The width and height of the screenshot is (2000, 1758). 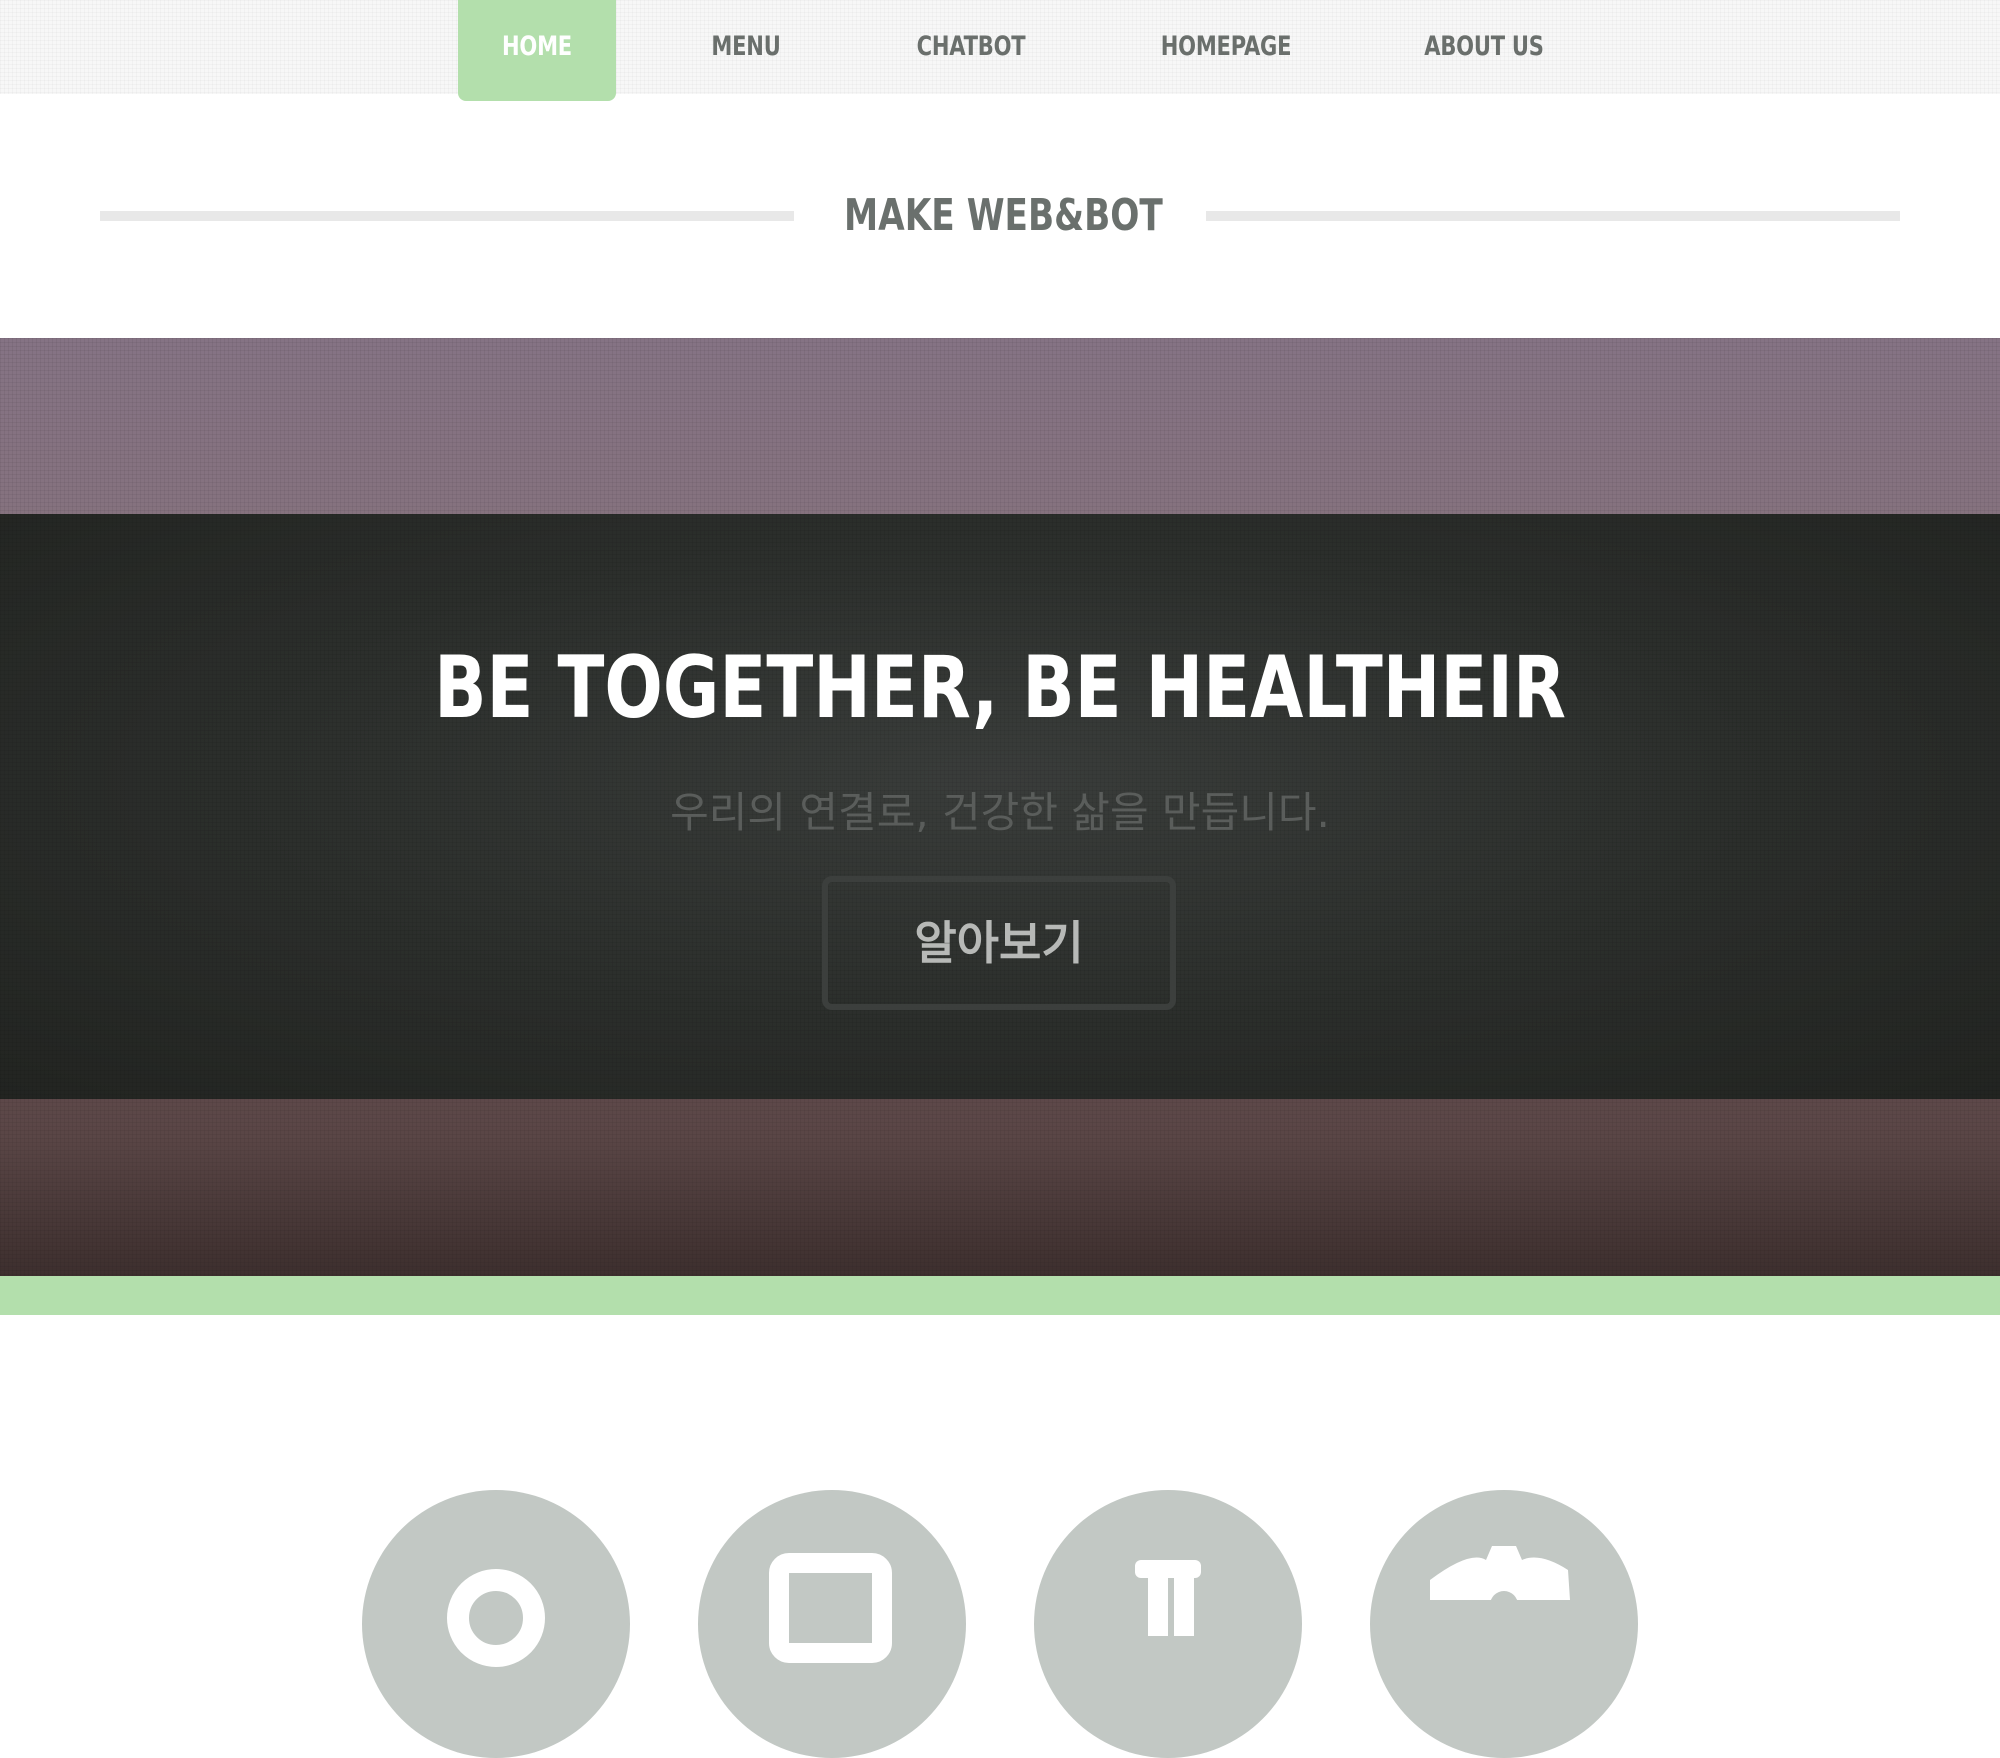 What do you see at coordinates (1500, 1582) in the screenshot?
I see `gear-icon` at bounding box center [1500, 1582].